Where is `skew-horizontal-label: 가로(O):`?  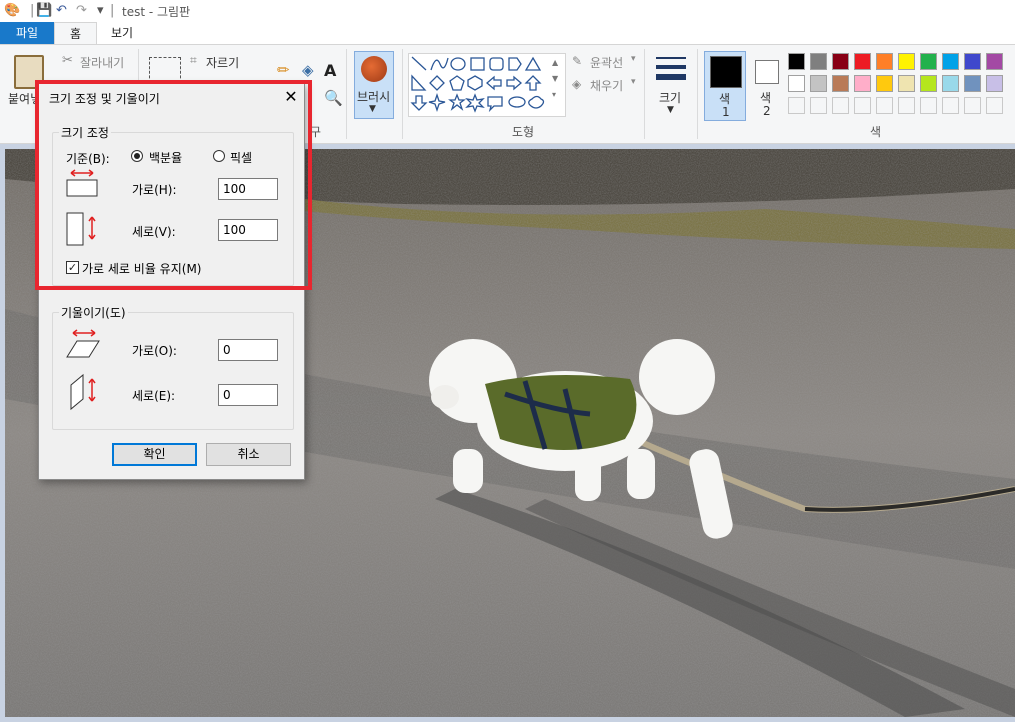 skew-horizontal-label: 가로(O): is located at coordinates (154, 351).